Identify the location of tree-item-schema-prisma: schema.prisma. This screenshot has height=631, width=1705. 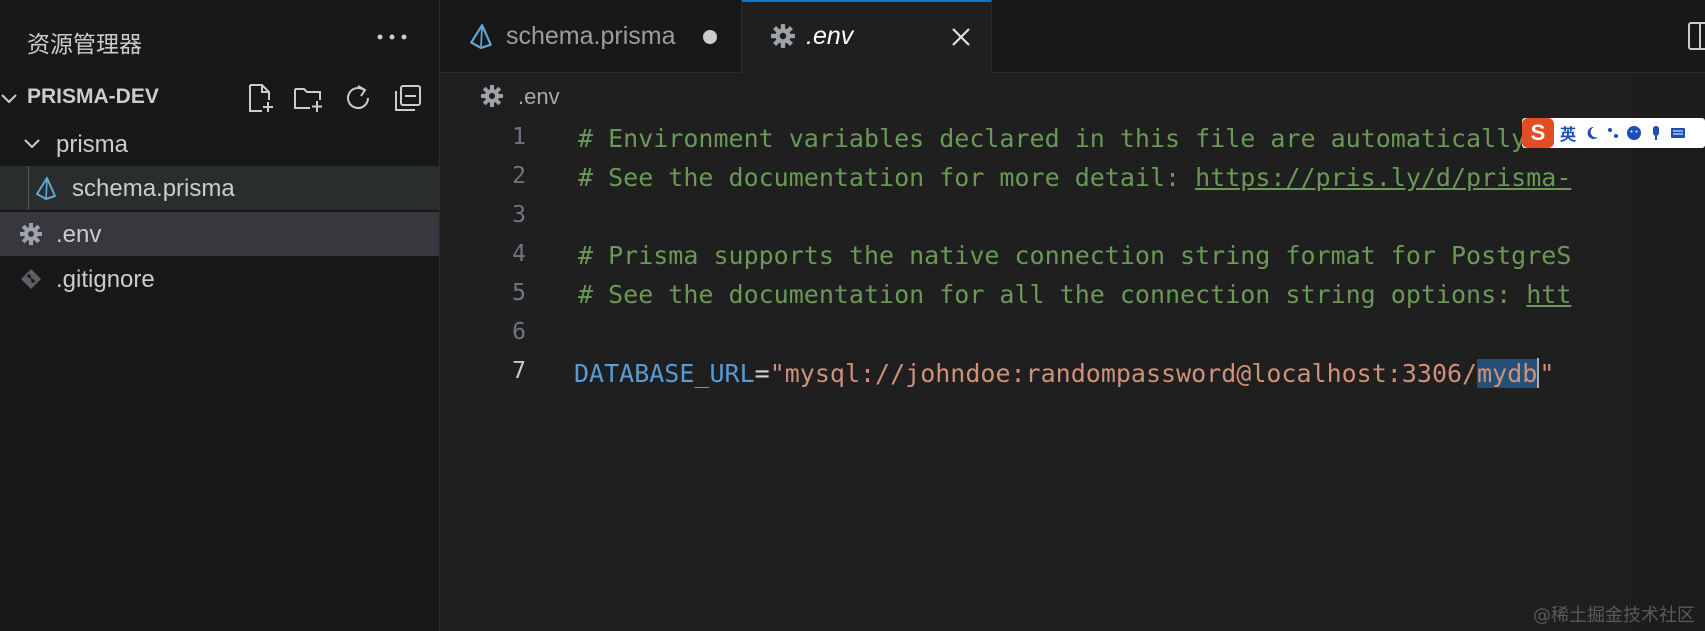
(219, 188).